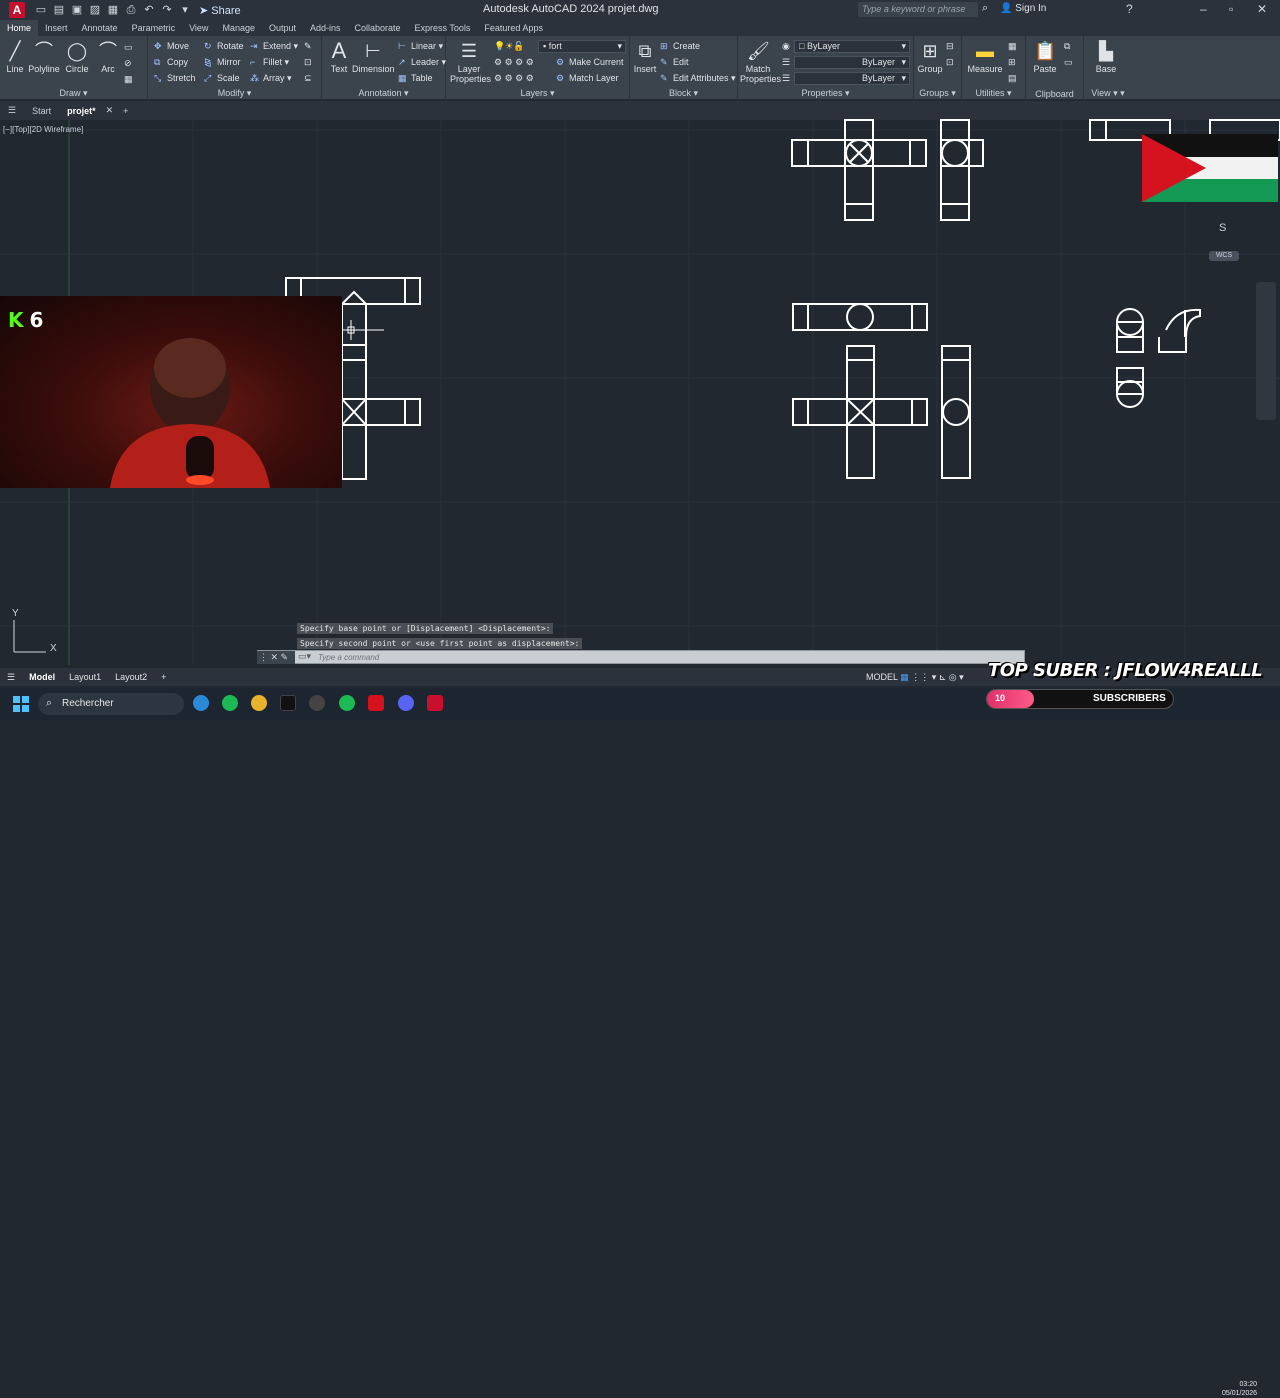  I want to click on taskbar-search-label: Rechercher, so click(88, 703).